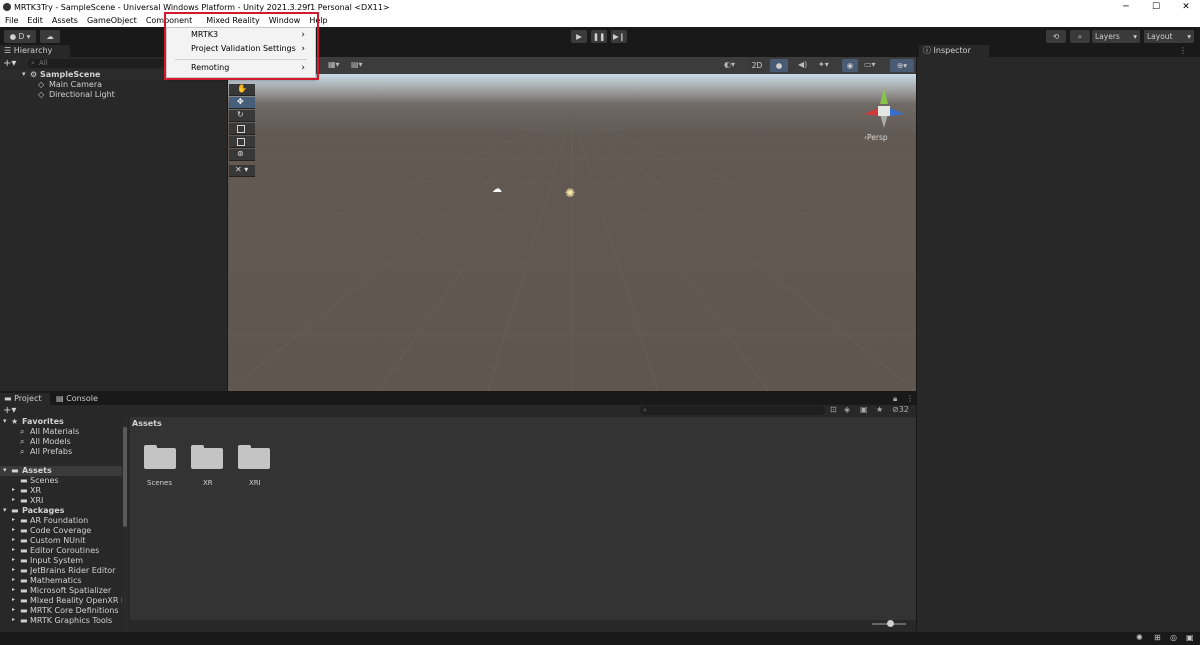 The image size is (1200, 645). What do you see at coordinates (64, 550) in the screenshot?
I see `tree-item-package: Editor Coroutines` at bounding box center [64, 550].